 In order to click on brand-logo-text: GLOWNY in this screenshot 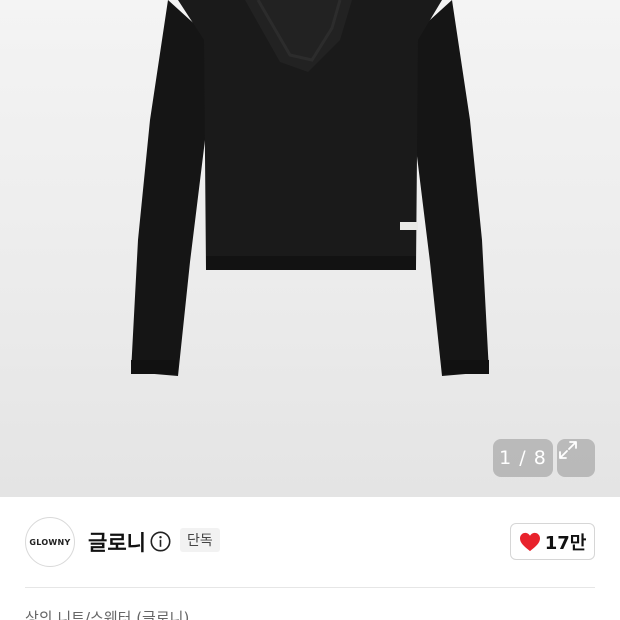, I will do `click(50, 542)`.